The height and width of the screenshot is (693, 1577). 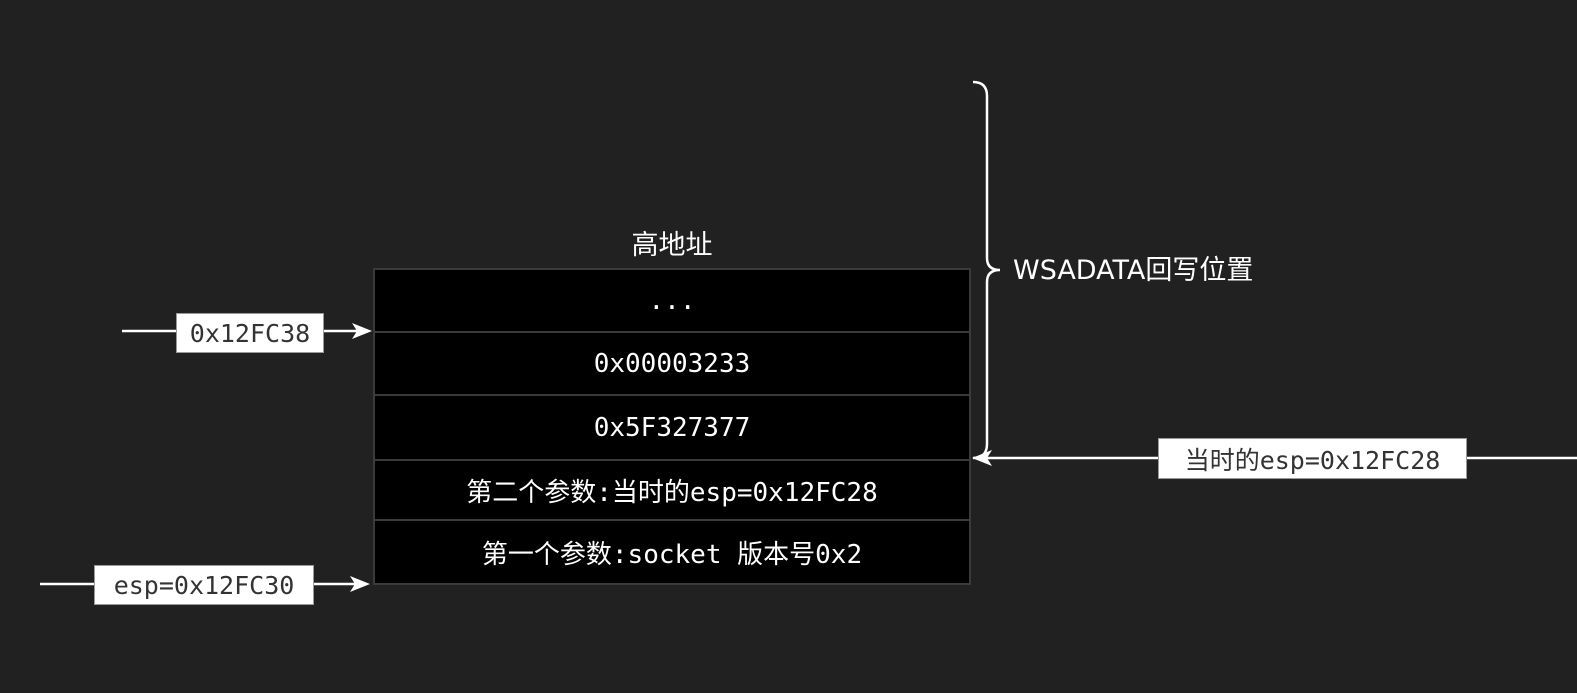 What do you see at coordinates (672, 490) in the screenshot?
I see `stack-cell-second-param: 第二个参数:当时的esp=0x12FC28` at bounding box center [672, 490].